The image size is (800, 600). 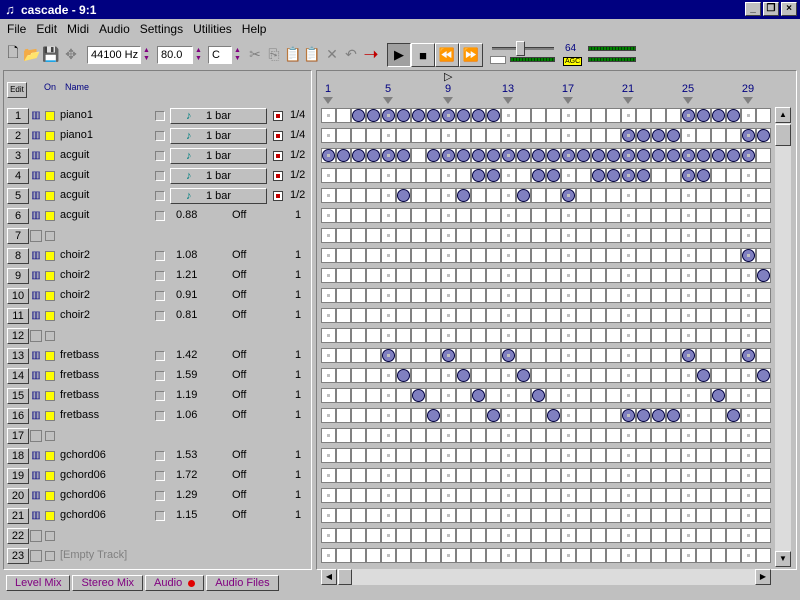 What do you see at coordinates (16, 29) in the screenshot?
I see `menu-file: File` at bounding box center [16, 29].